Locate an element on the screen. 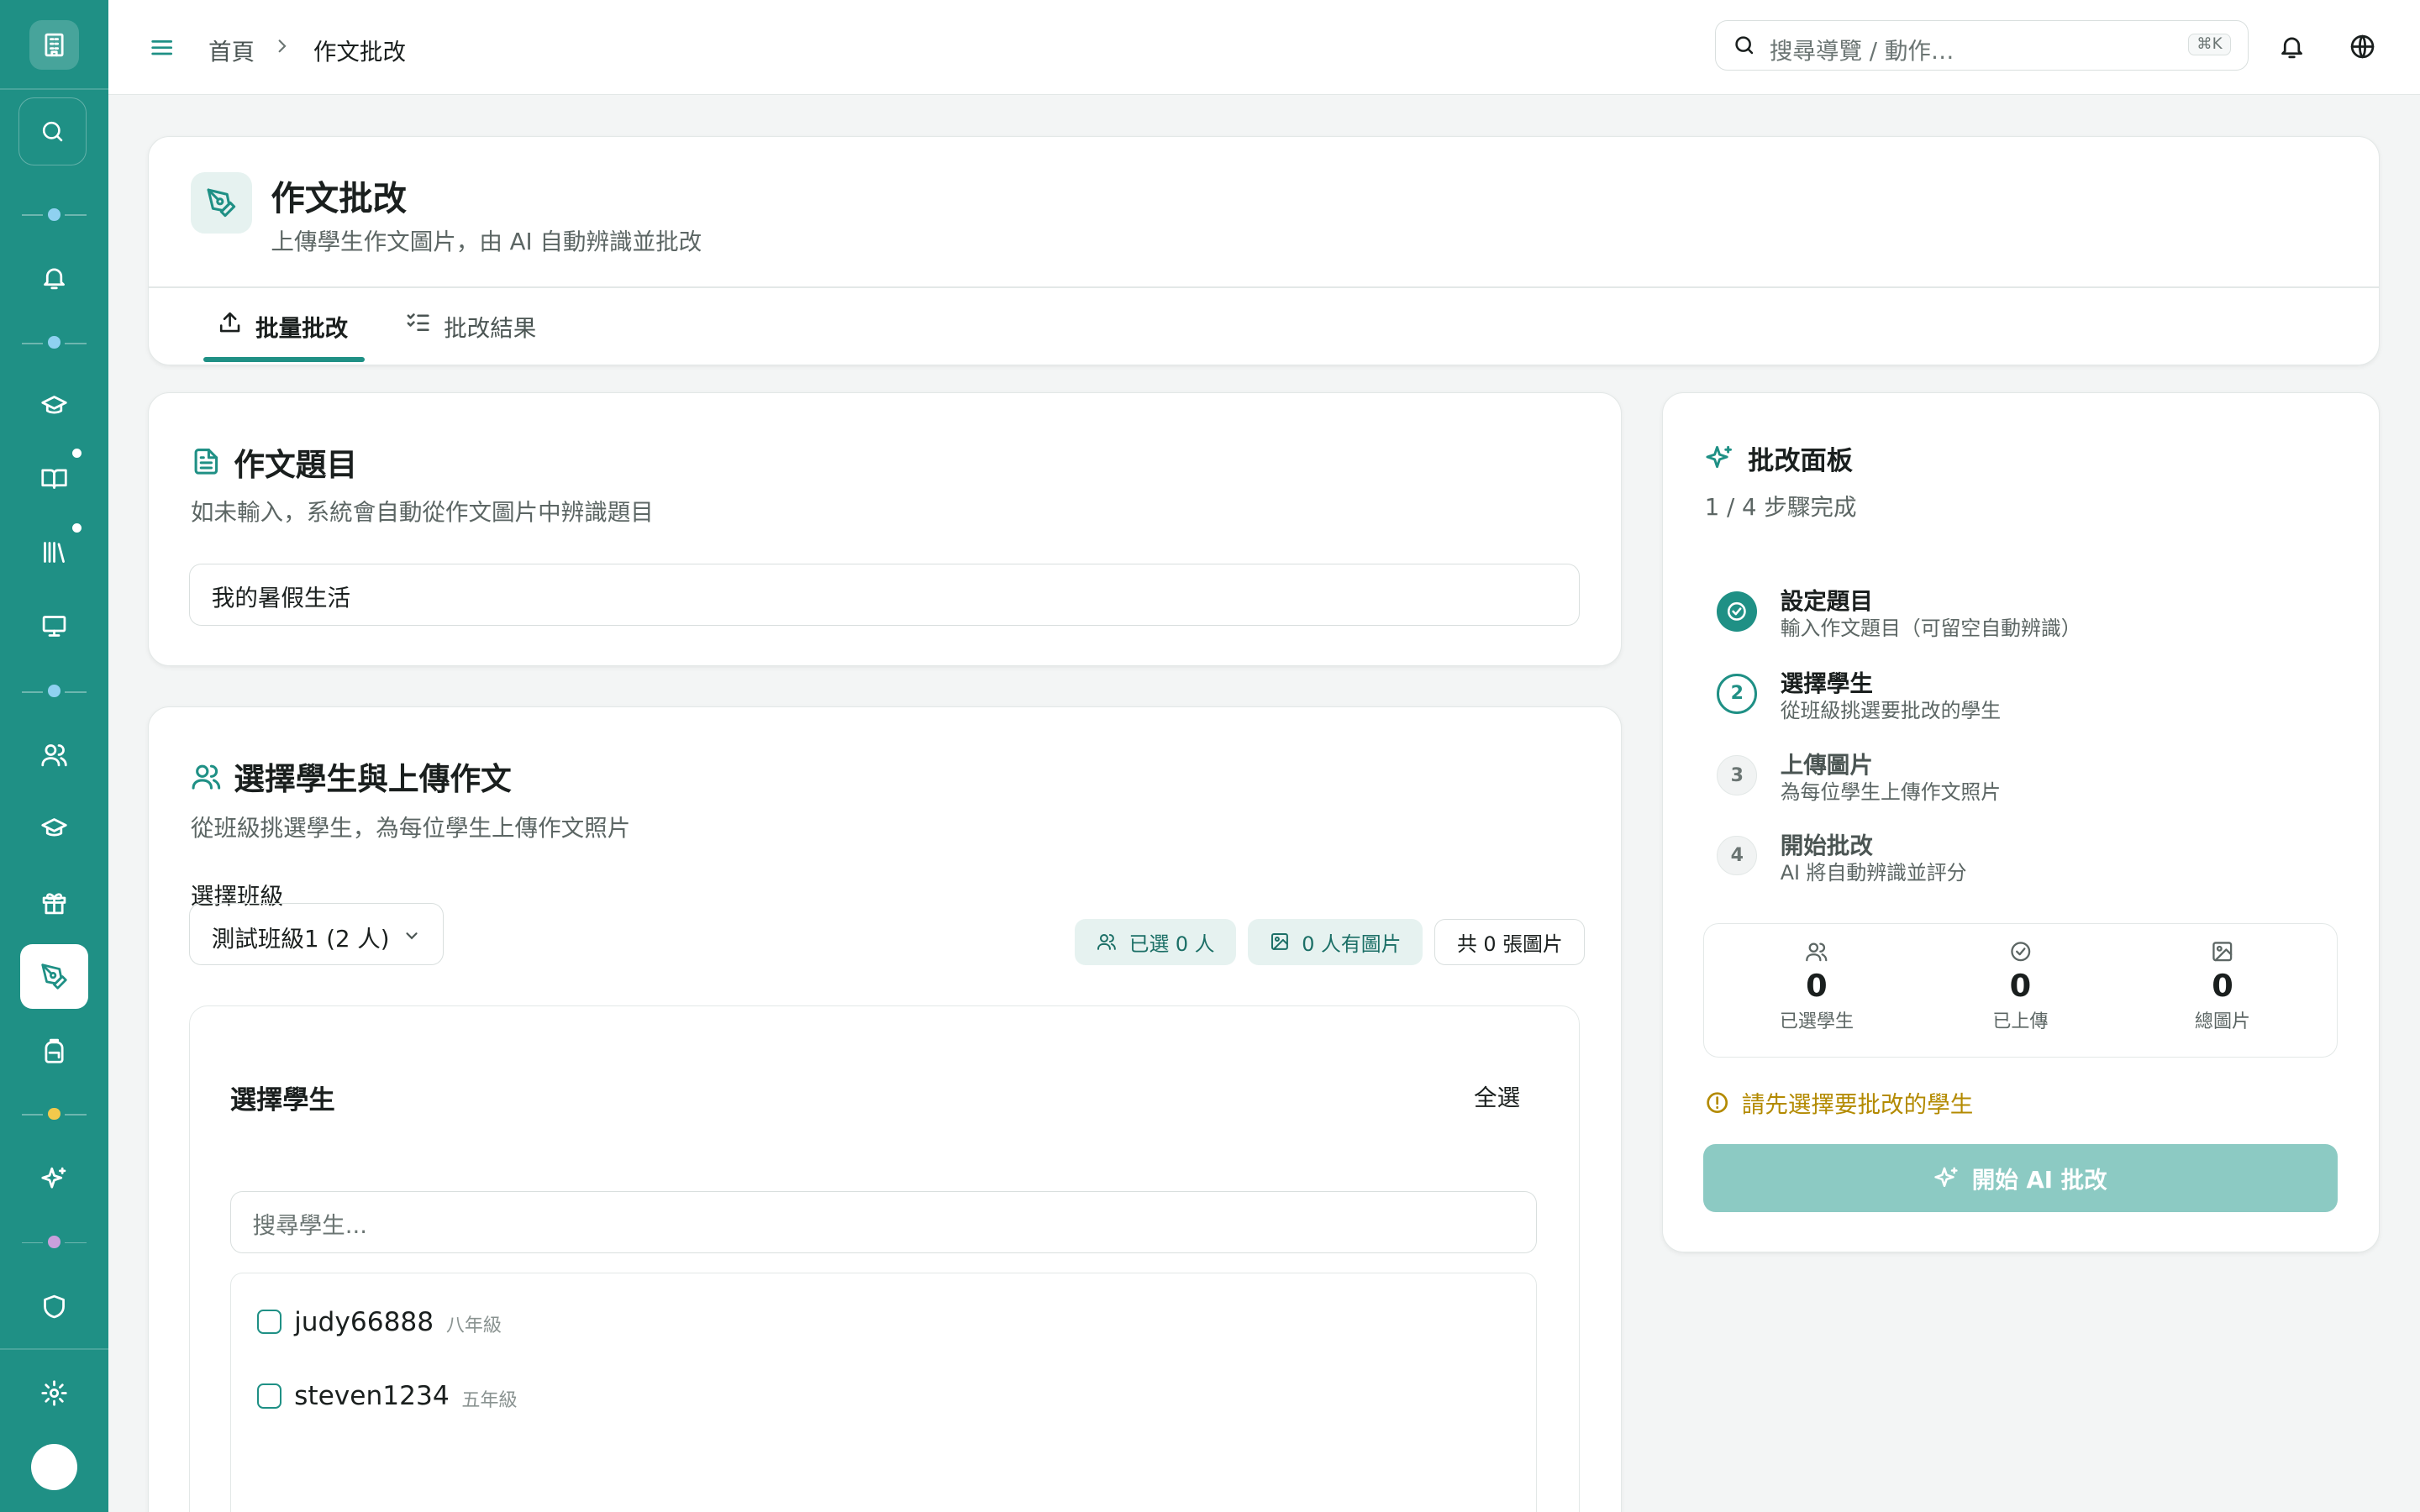 This screenshot has height=1512, width=2420. step-number: 2 is located at coordinates (1738, 693).